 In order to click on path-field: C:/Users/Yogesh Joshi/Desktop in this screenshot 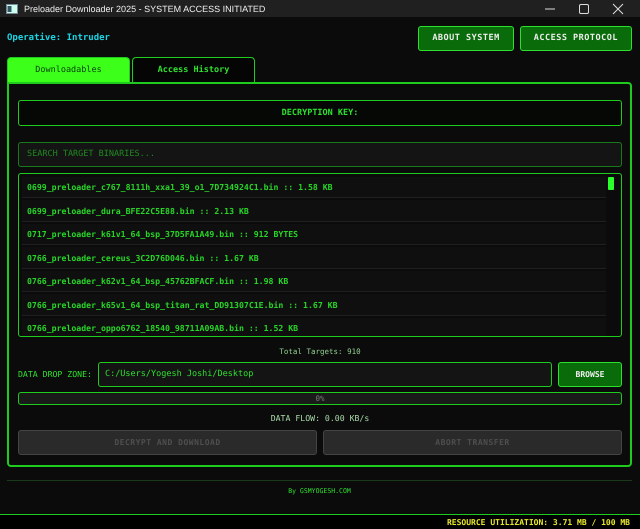, I will do `click(325, 374)`.